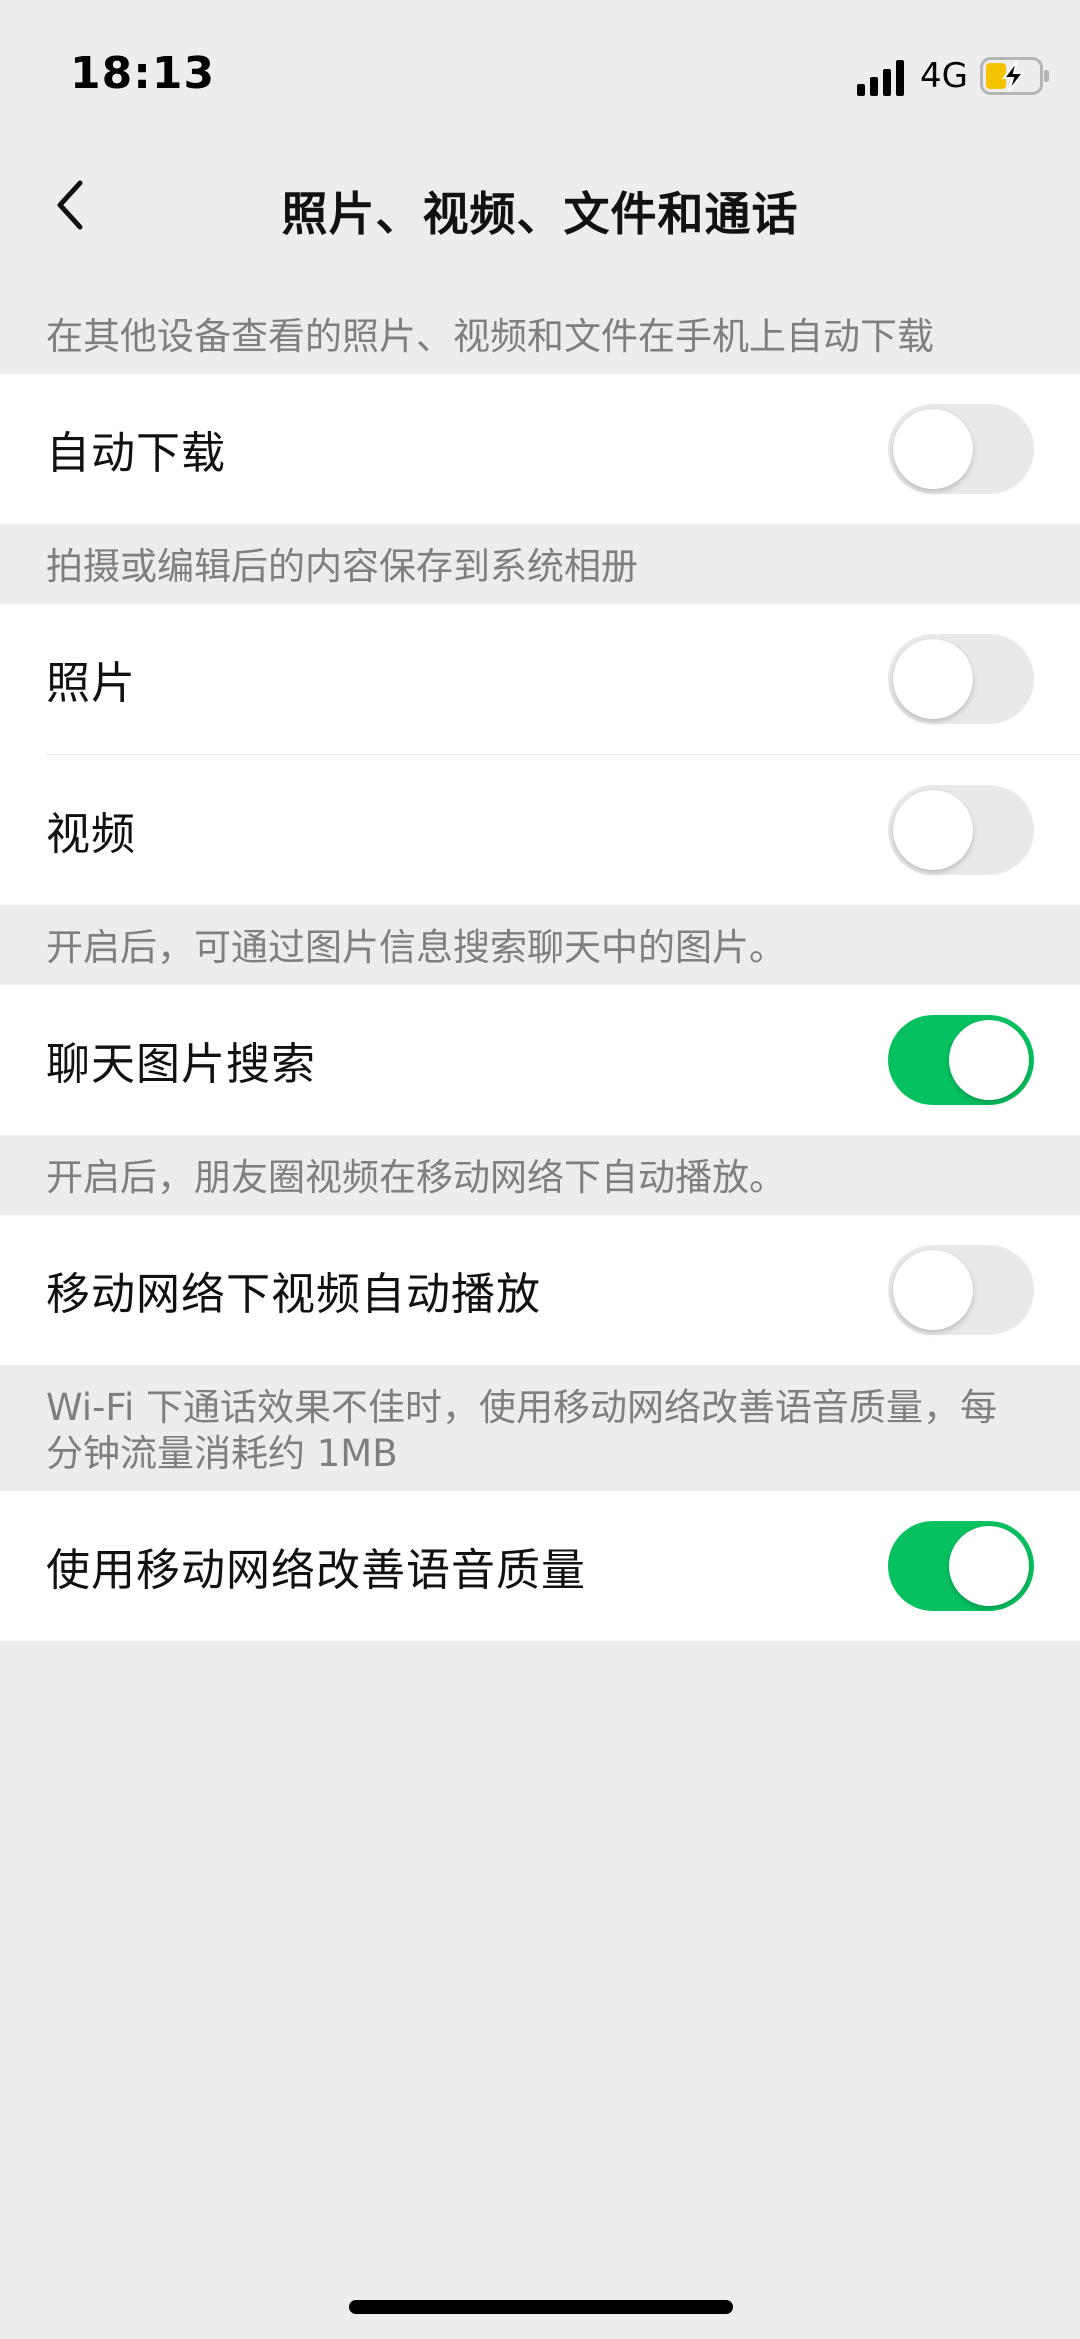 The image size is (1080, 2339). What do you see at coordinates (540, 214) in the screenshot?
I see `page-title: 照片、视频、文件和通话` at bounding box center [540, 214].